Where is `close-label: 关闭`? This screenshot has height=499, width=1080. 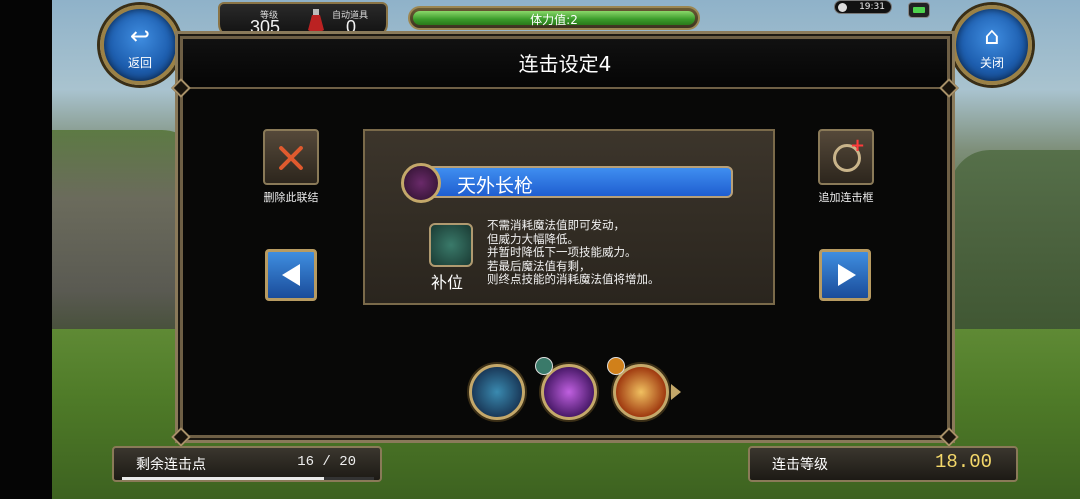
close-label: 关闭 is located at coordinates (991, 63).